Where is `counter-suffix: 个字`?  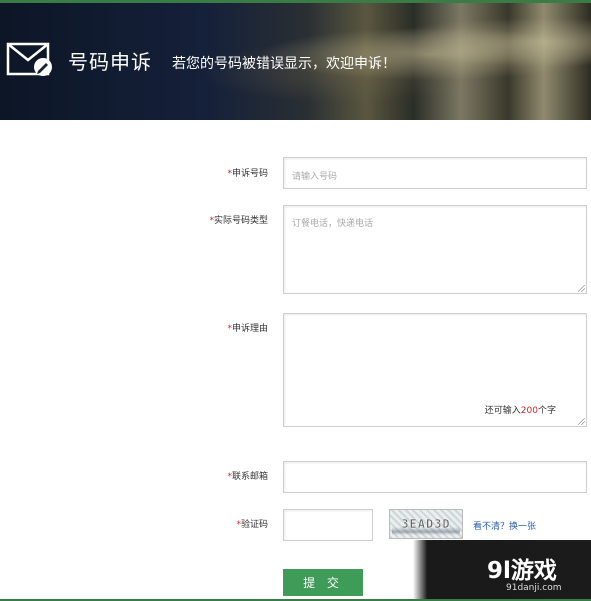 counter-suffix: 个字 is located at coordinates (546, 411).